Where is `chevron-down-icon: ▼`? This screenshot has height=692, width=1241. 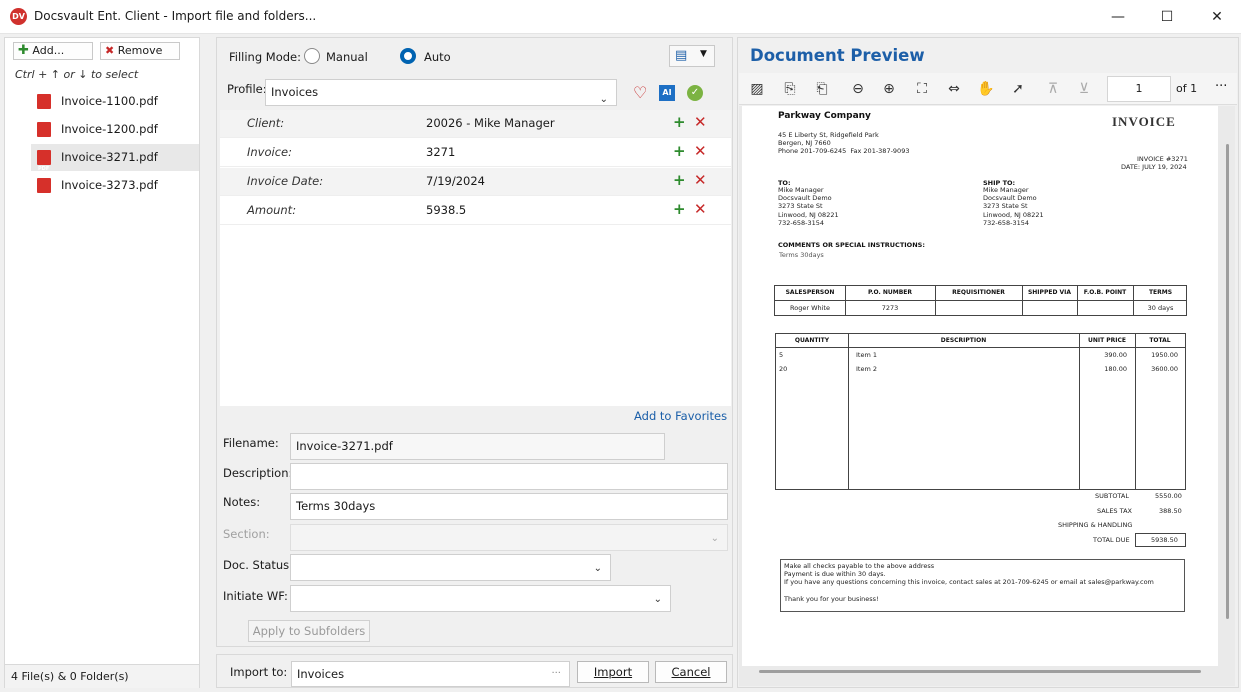
chevron-down-icon: ▼ is located at coordinates (703, 54).